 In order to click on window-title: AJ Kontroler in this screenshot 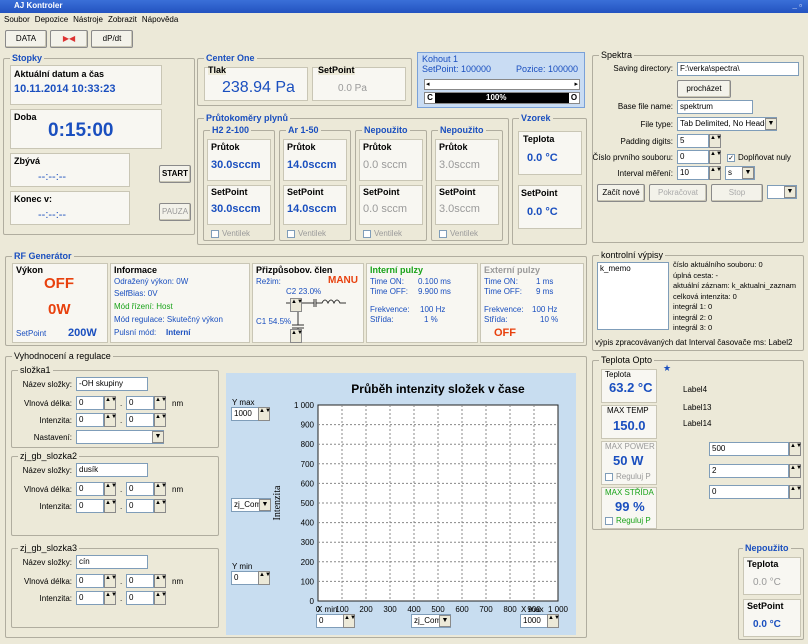, I will do `click(38, 5)`.